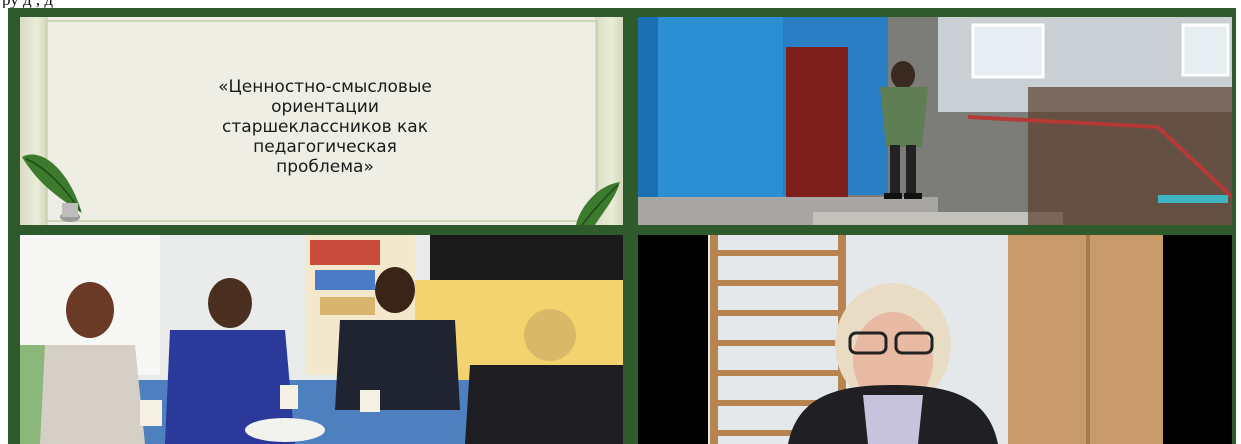 The width and height of the screenshot is (1241, 444). What do you see at coordinates (70, 212) in the screenshot?
I see `inkwell-icon` at bounding box center [70, 212].